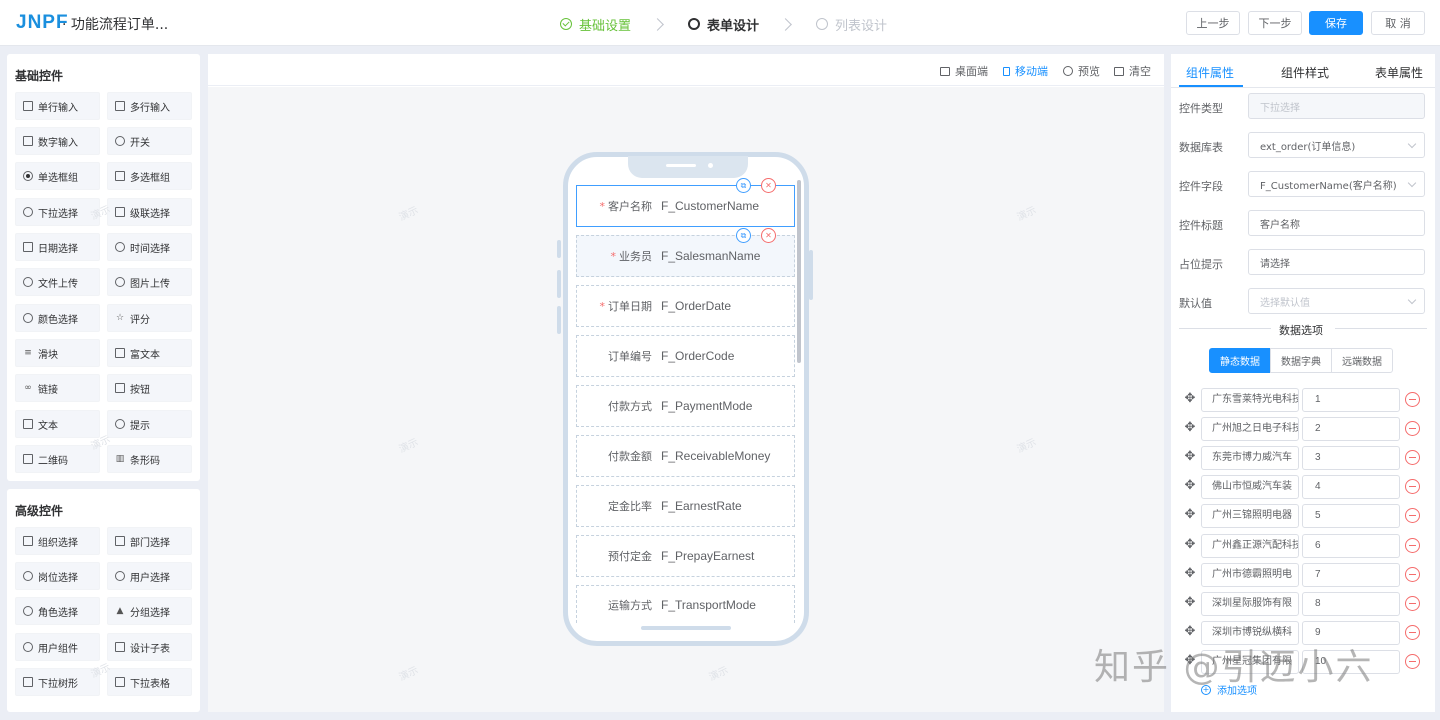 The height and width of the screenshot is (720, 1440). What do you see at coordinates (149, 682) in the screenshot?
I see `control-table-select: 下拉表格` at bounding box center [149, 682].